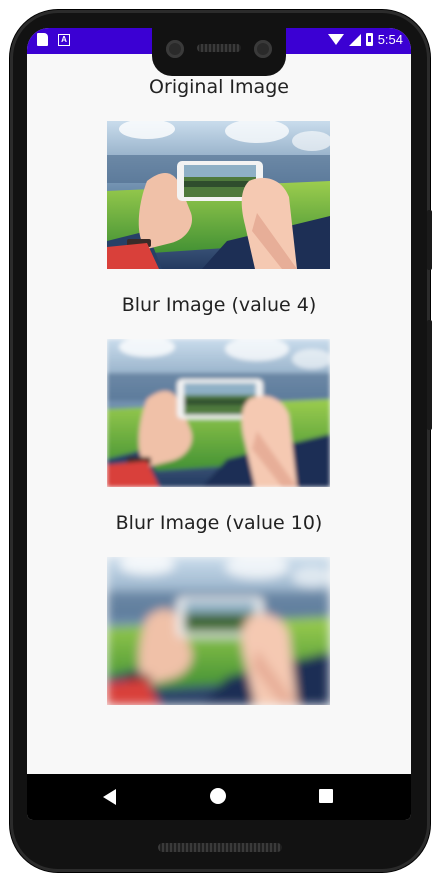 This screenshot has height=880, width=440. I want to click on bottom-speaker-grille, so click(220, 847).